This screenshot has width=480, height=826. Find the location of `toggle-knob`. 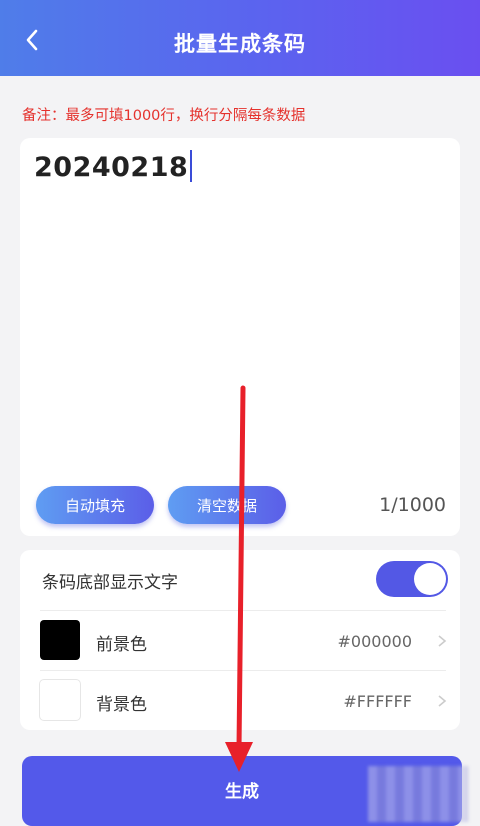

toggle-knob is located at coordinates (430, 579).